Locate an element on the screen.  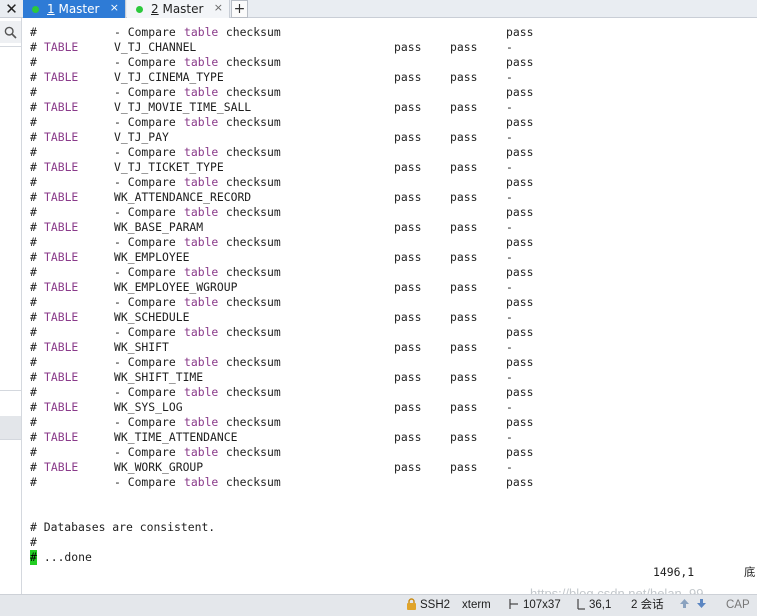
table-name: V_TJ_MOVIE_TIME_SALL is located at coordinates (183, 107).